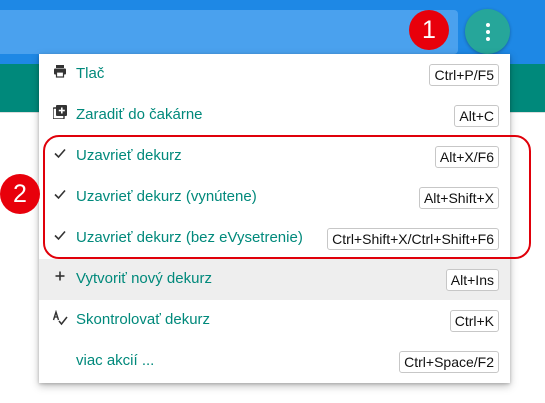  What do you see at coordinates (20, 194) in the screenshot?
I see `annotation-badge-2: 2` at bounding box center [20, 194].